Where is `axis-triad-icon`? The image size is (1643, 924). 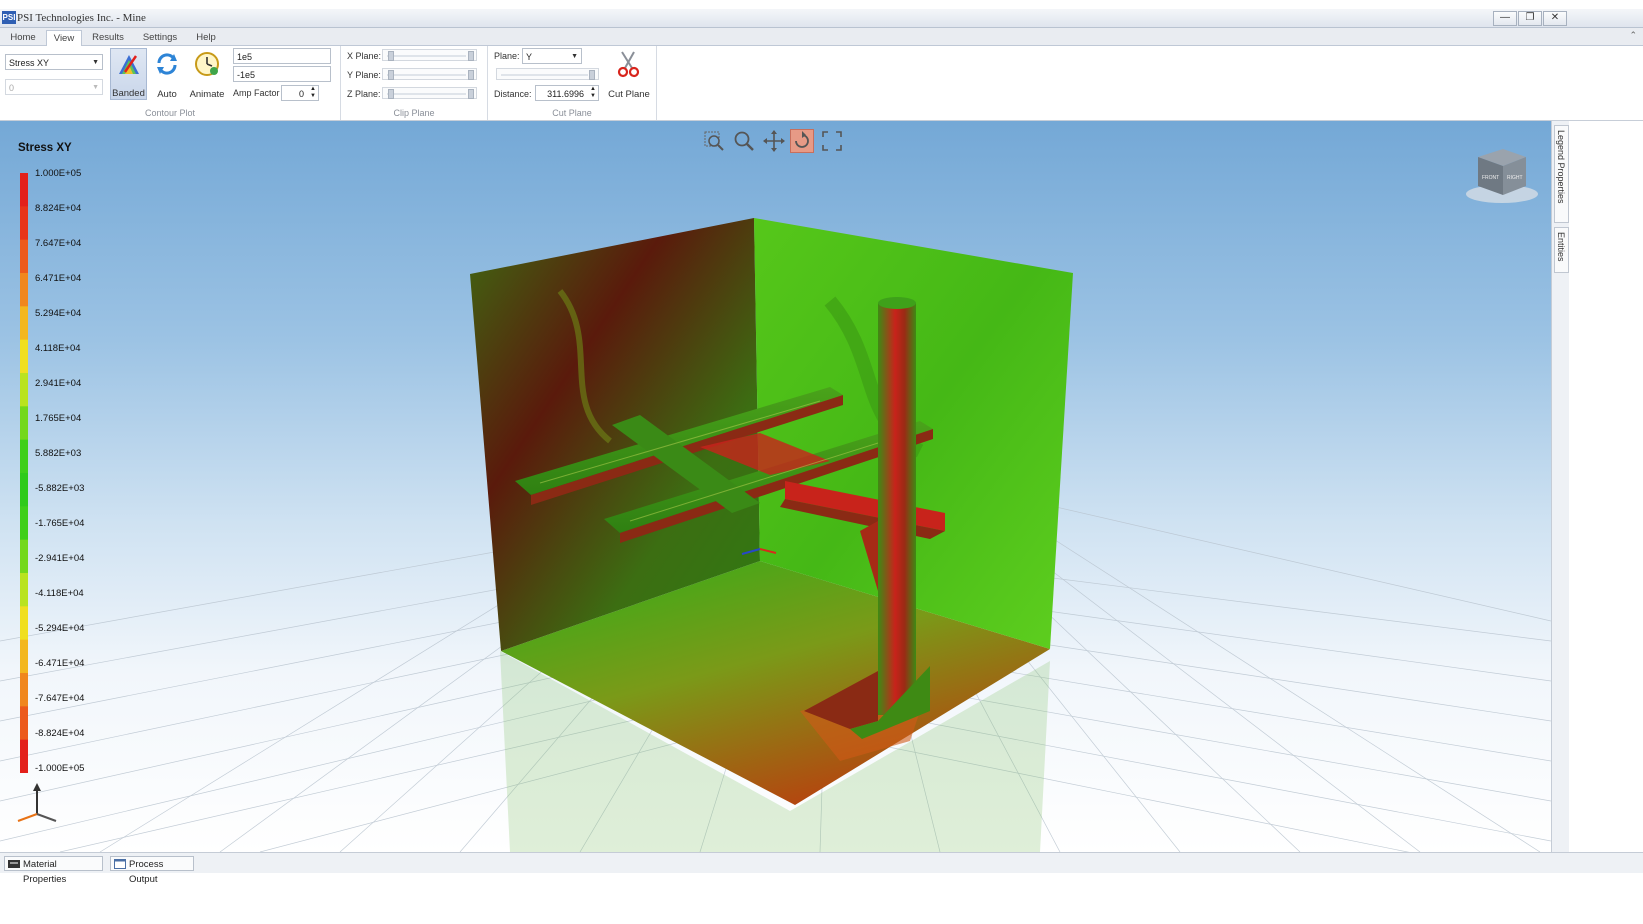 axis-triad-icon is located at coordinates (37, 802).